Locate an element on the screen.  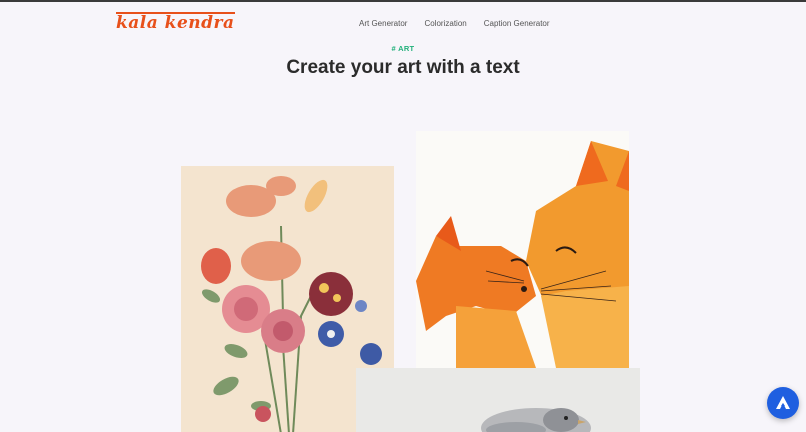
section-tag: # ART is located at coordinates (403, 48).